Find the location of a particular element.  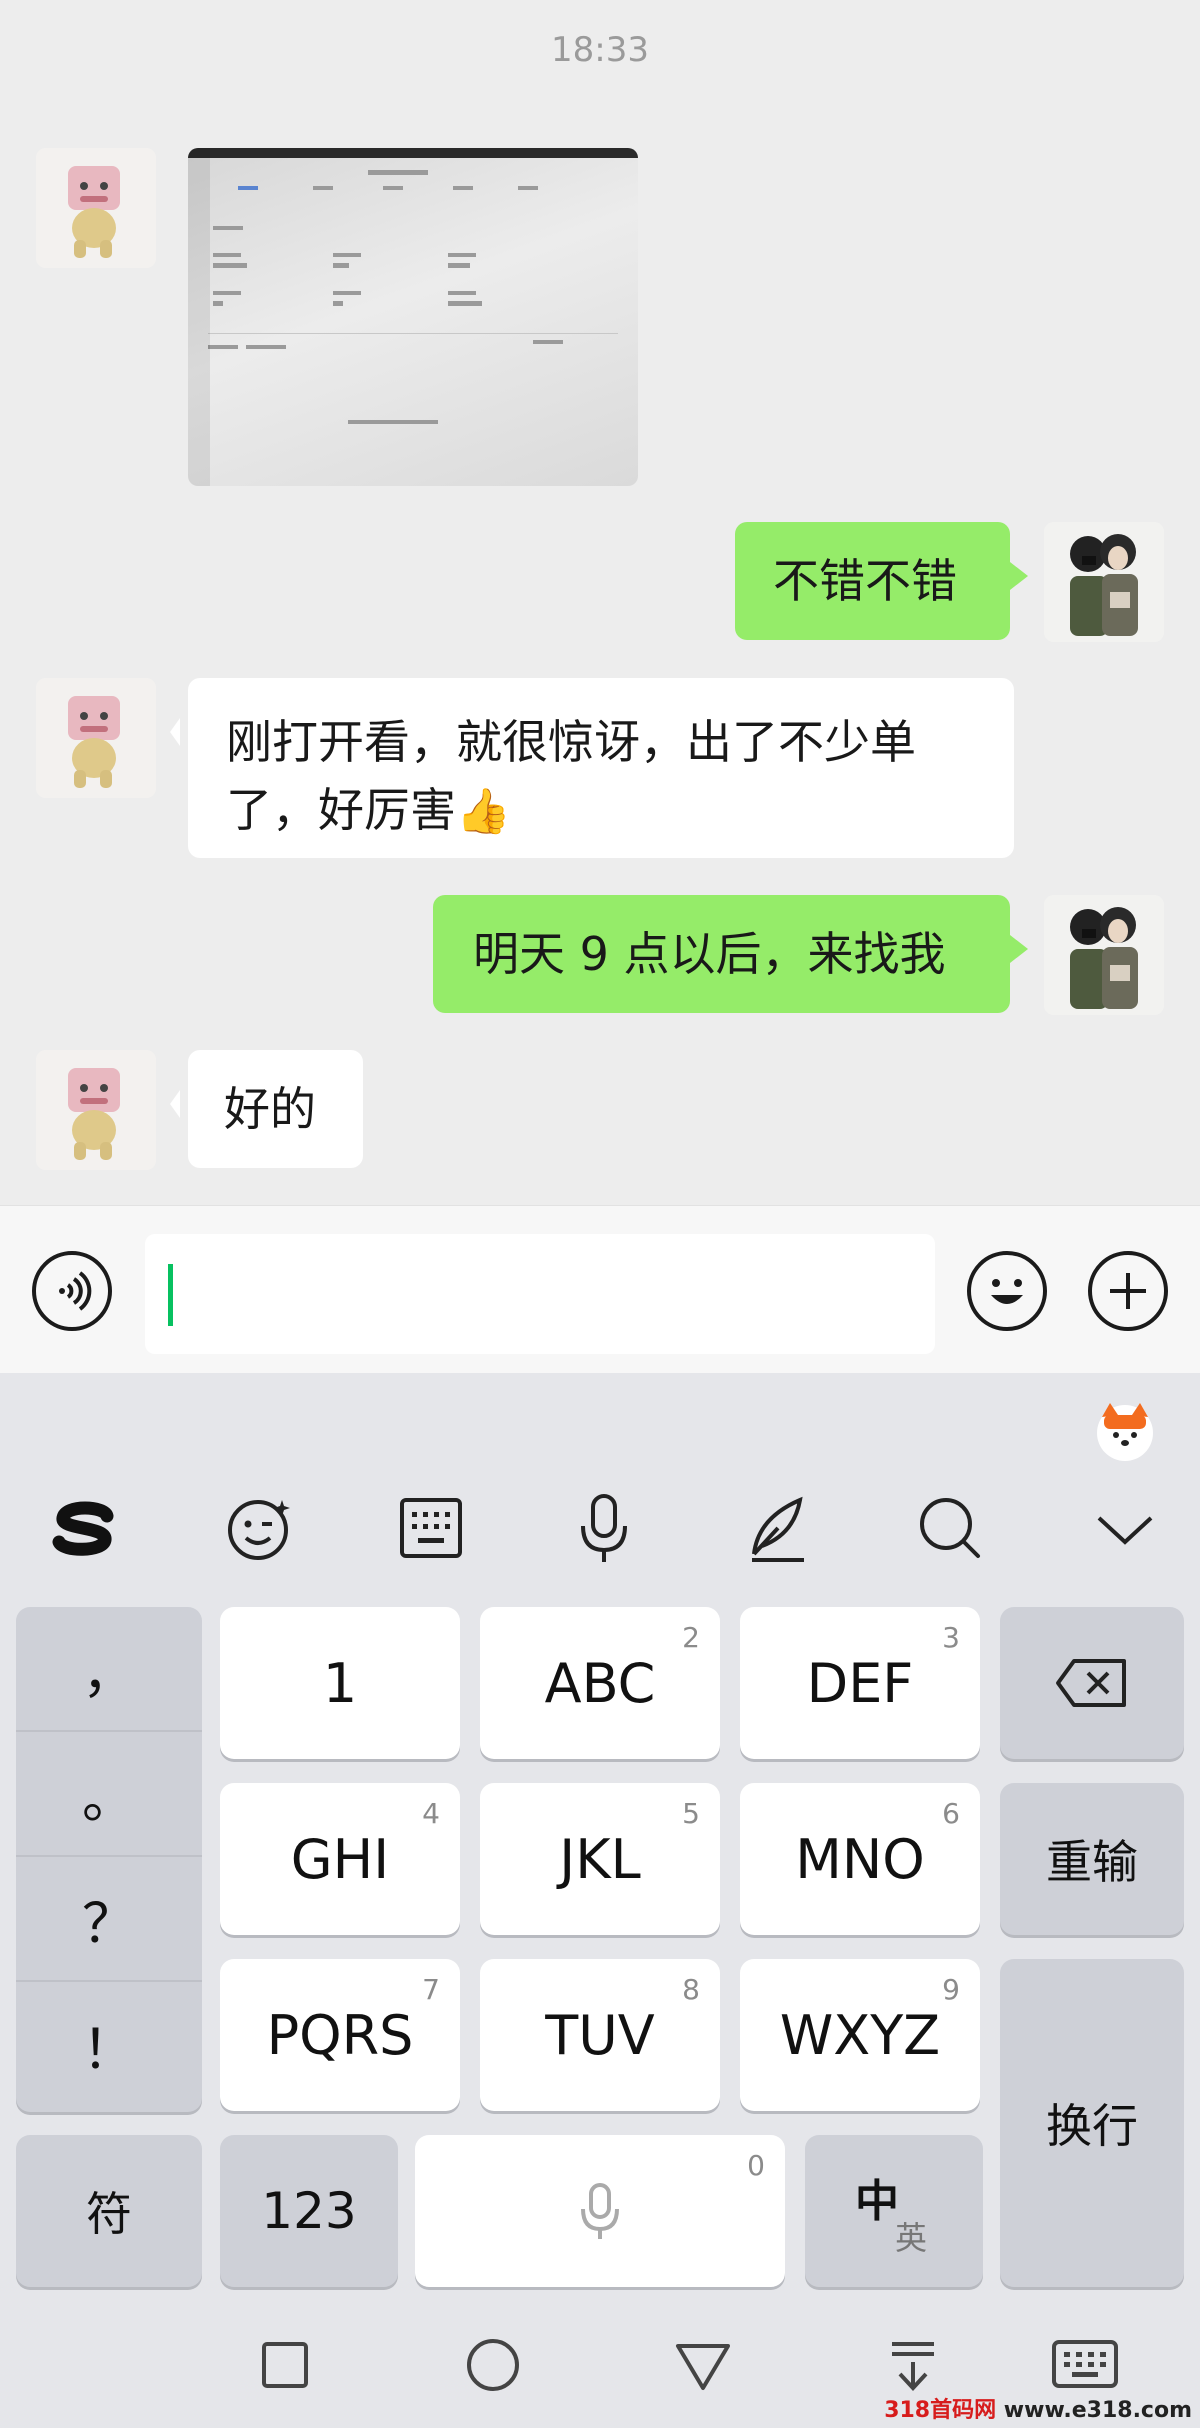

key-label: WXYZ is located at coordinates (860, 2035).